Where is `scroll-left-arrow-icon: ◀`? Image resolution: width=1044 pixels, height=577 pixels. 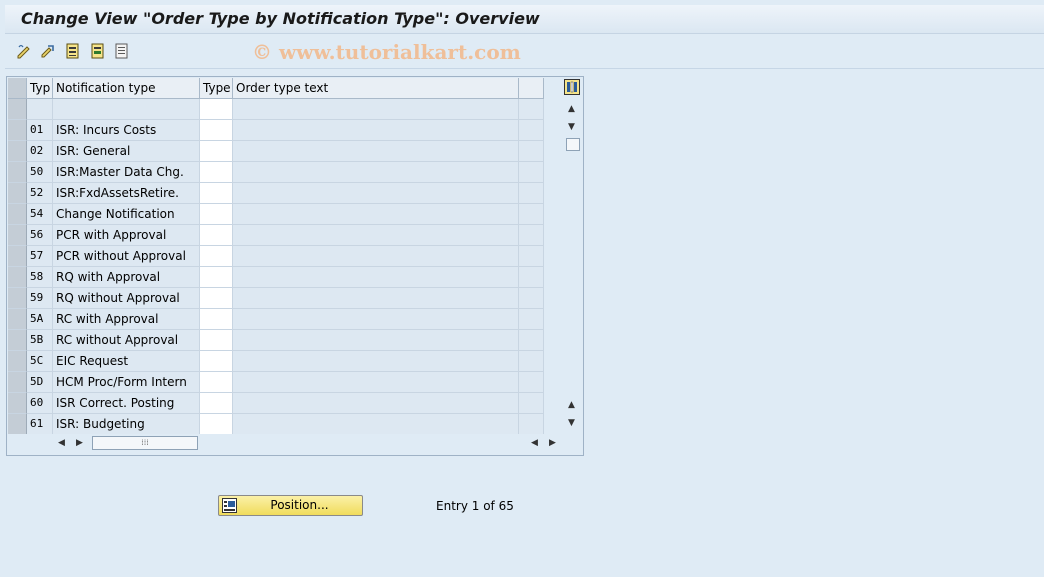
scroll-left-arrow-icon: ◀ is located at coordinates (61, 443).